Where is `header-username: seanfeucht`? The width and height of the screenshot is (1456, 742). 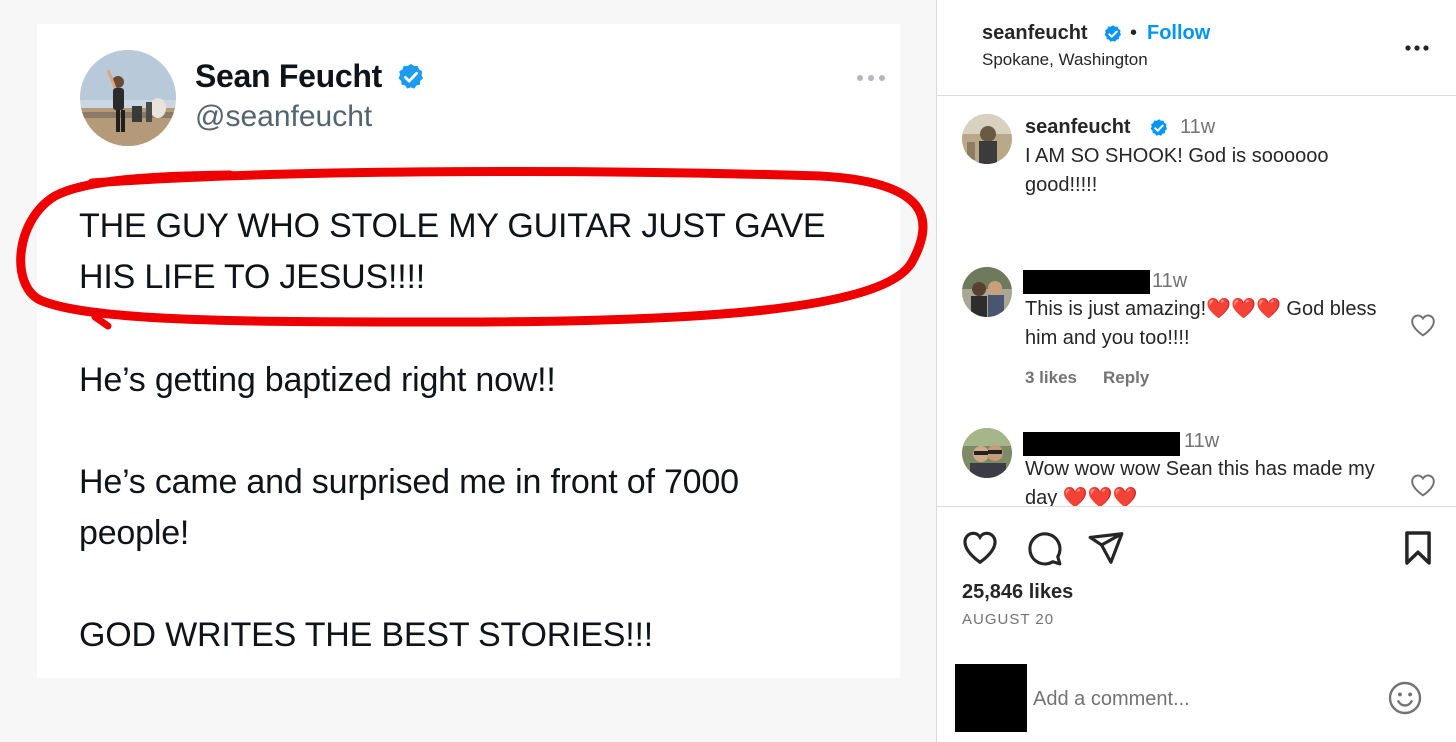 header-username: seanfeucht is located at coordinates (1035, 33).